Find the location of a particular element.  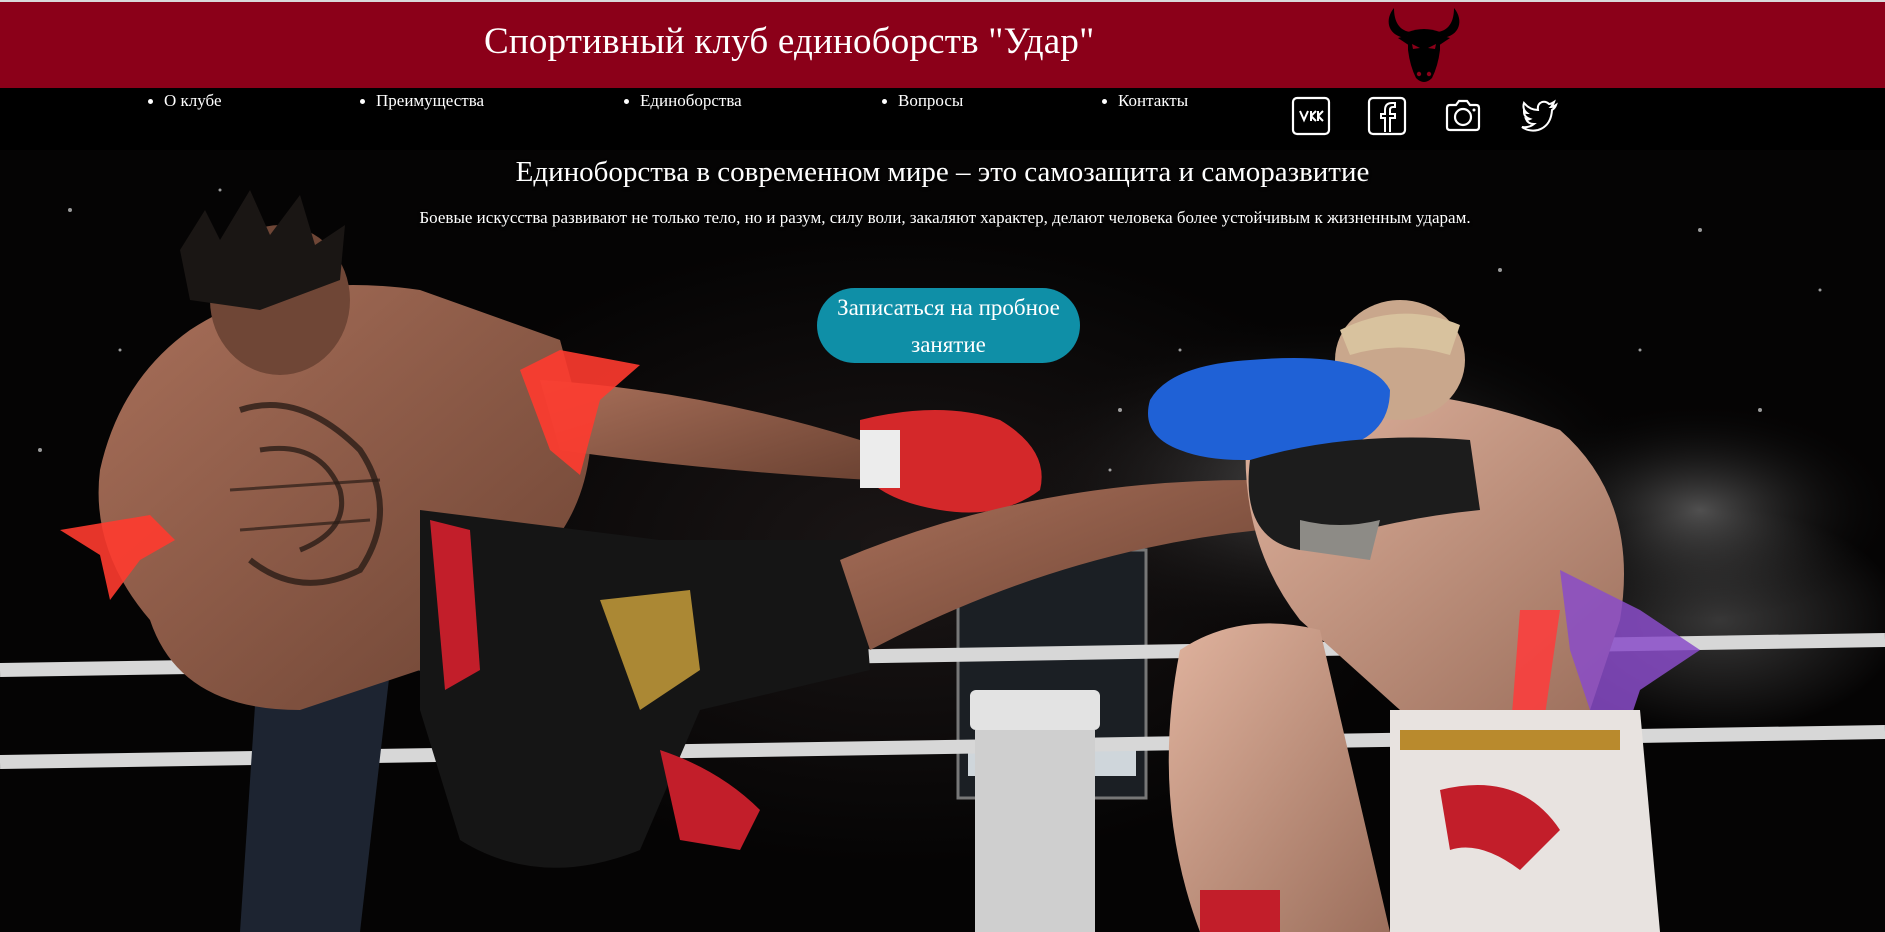

nav-item-contacts: Контакты is located at coordinates (1145, 101).